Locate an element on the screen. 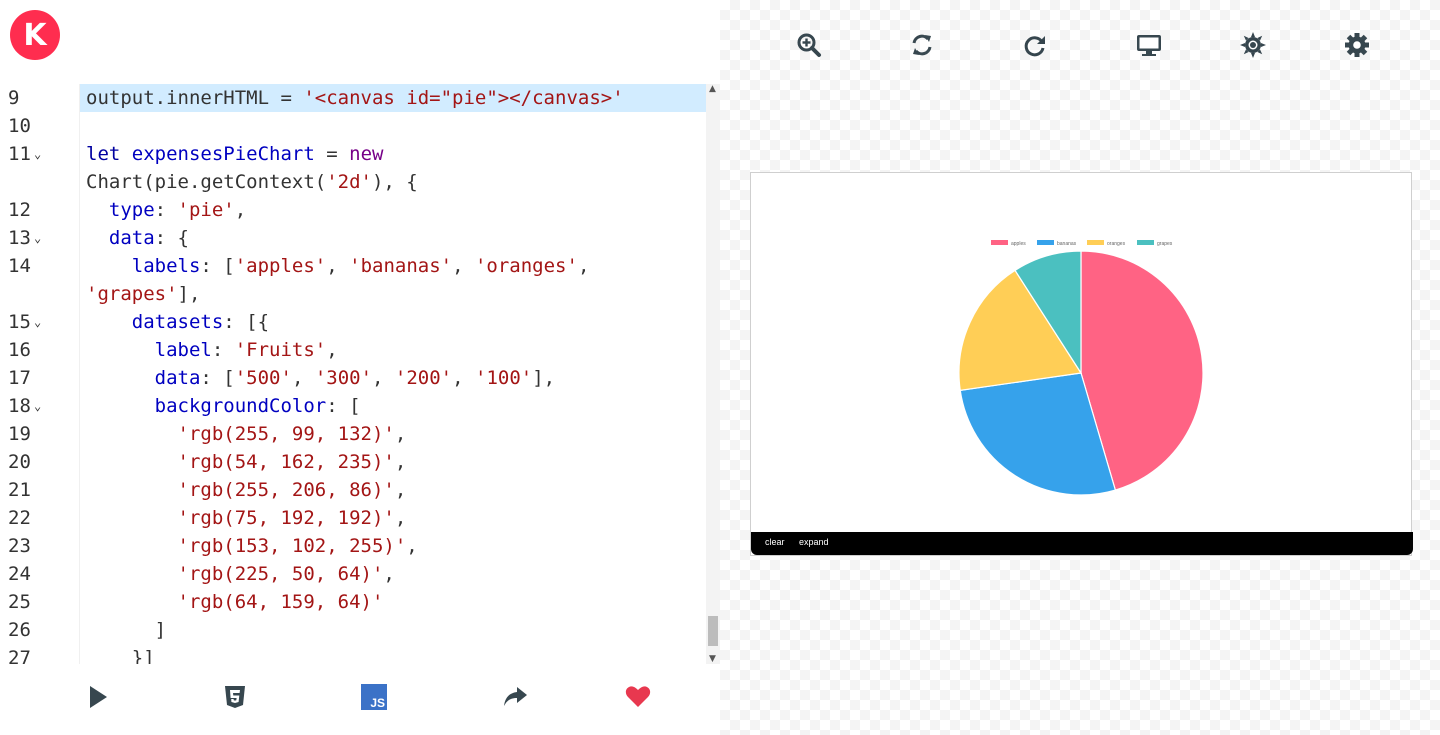 The image size is (1440, 735). legend-item-bananas: bananas is located at coordinates (1057, 243).